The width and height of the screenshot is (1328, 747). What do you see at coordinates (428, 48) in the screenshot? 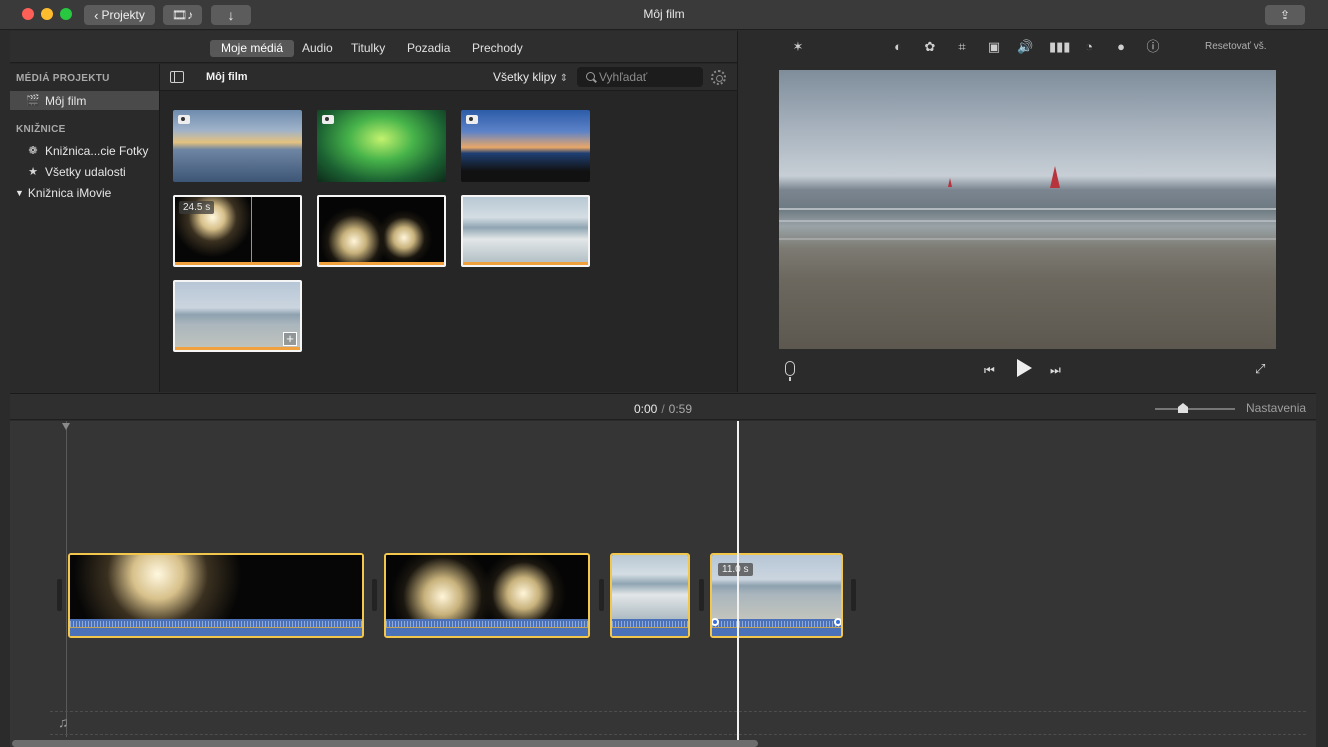
I see `tab-backgrounds: Pozadia` at bounding box center [428, 48].